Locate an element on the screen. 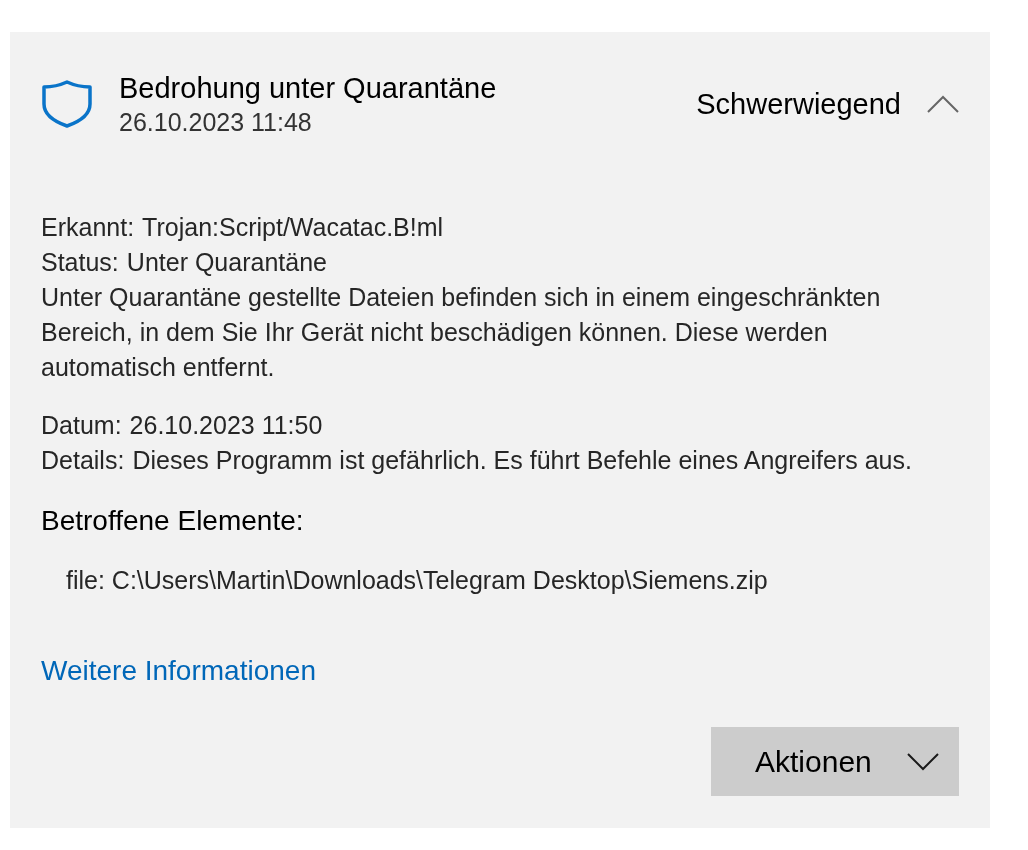  field-value: Dieses Programm ist gefährlich. Es führt Befehle eines Angreifers aus. is located at coordinates (522, 460).